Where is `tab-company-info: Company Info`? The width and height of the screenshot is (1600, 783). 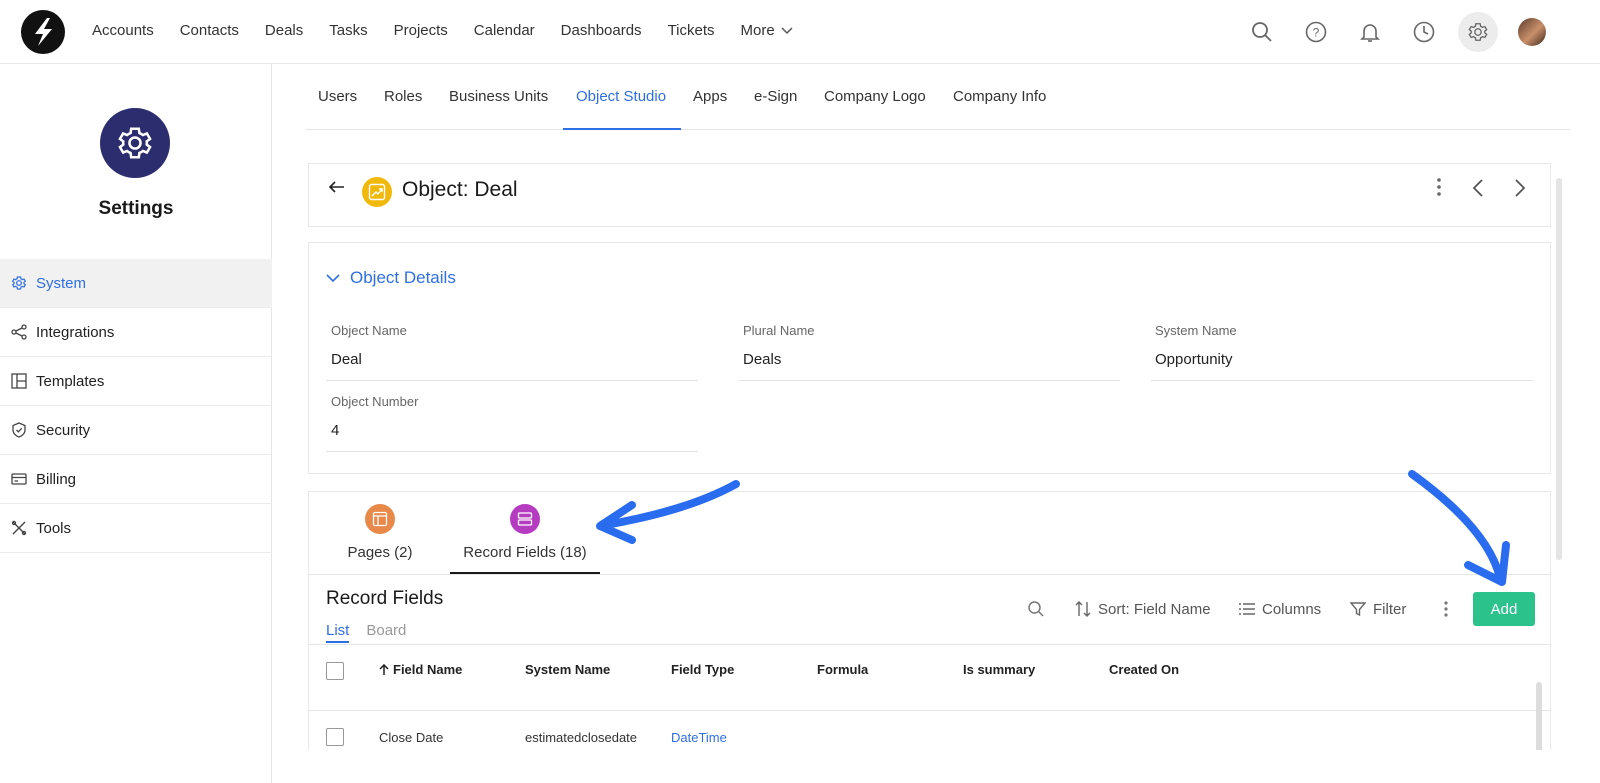 tab-company-info: Company Info is located at coordinates (999, 96).